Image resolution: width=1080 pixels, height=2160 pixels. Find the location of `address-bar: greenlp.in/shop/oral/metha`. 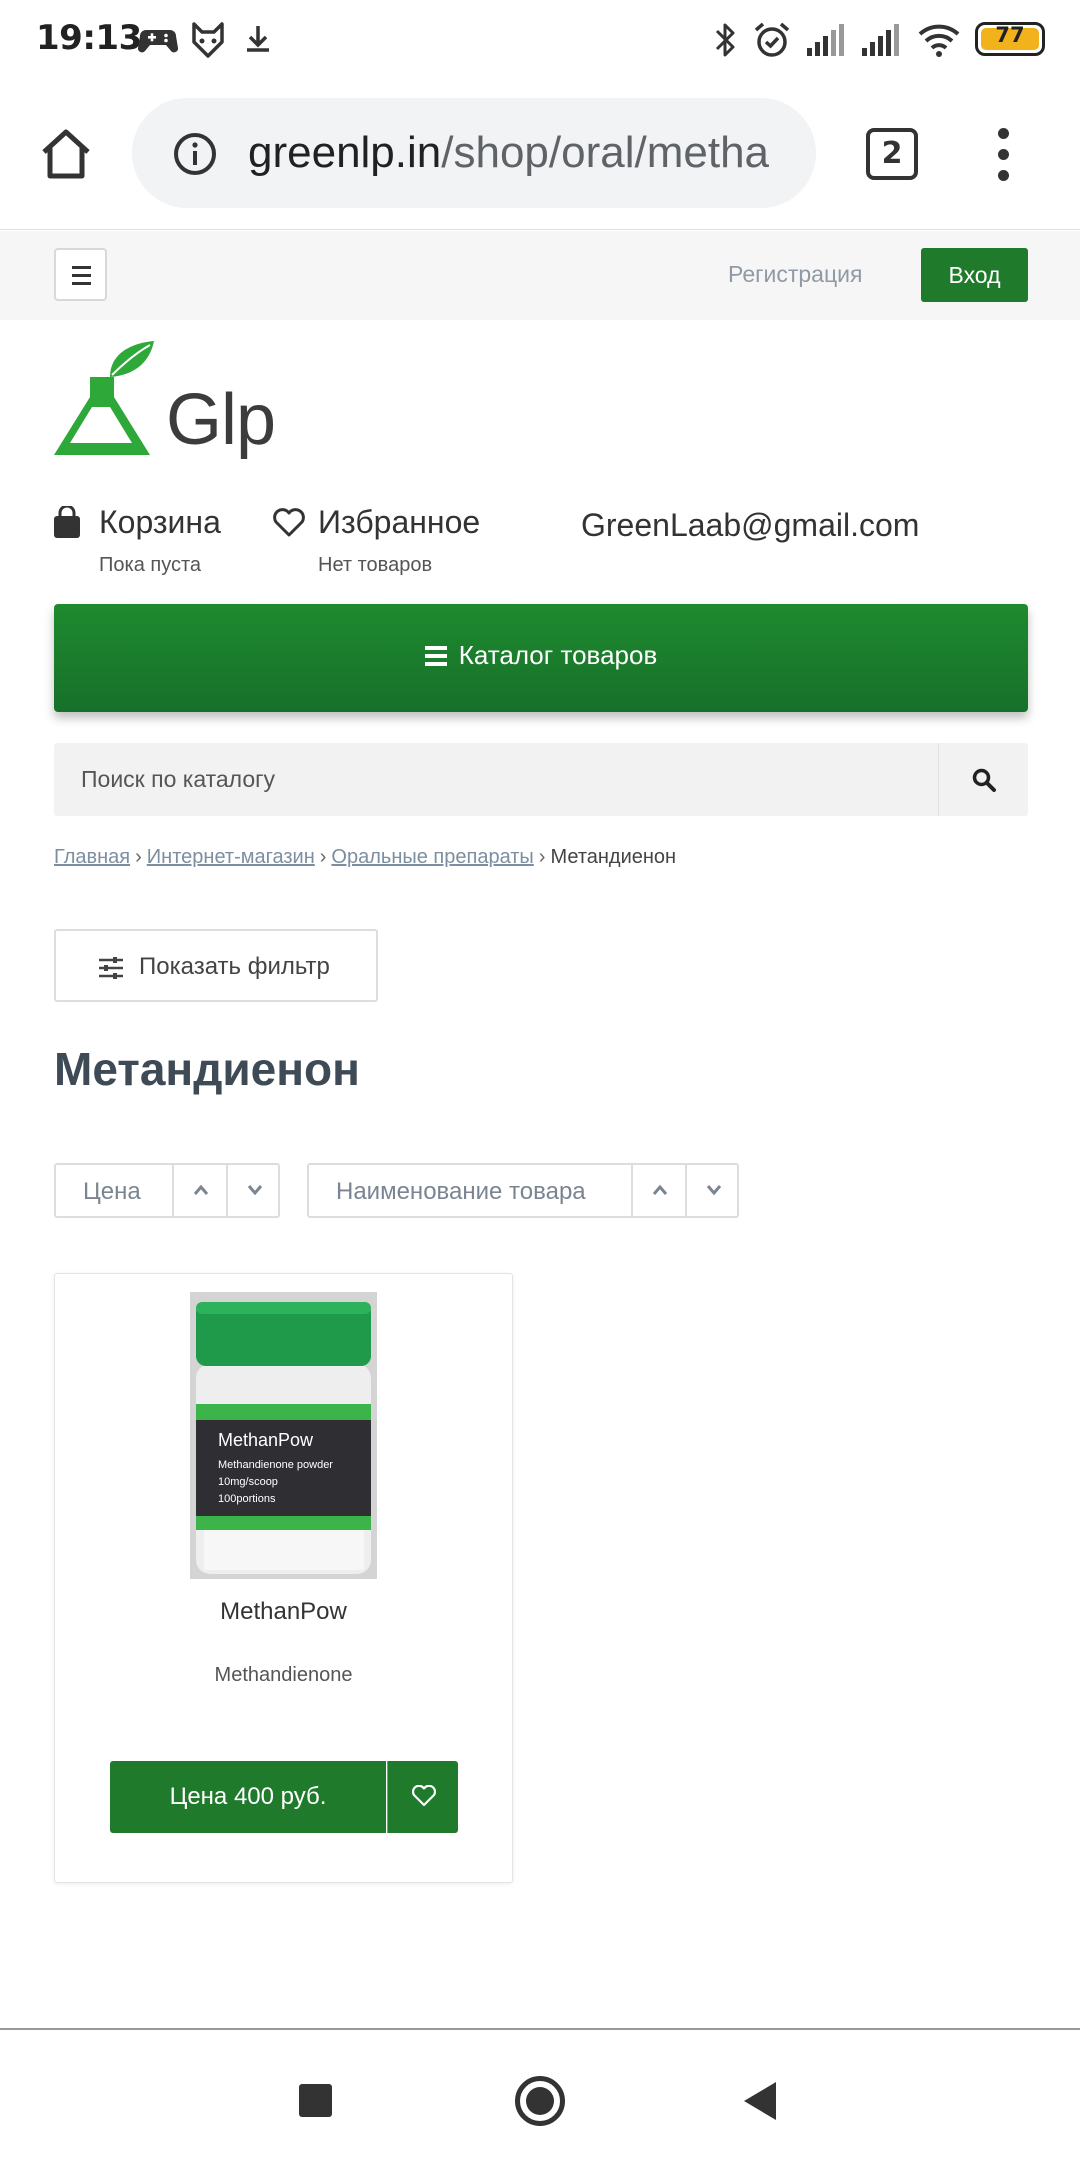

address-bar: greenlp.in/shop/oral/metha is located at coordinates (474, 153).